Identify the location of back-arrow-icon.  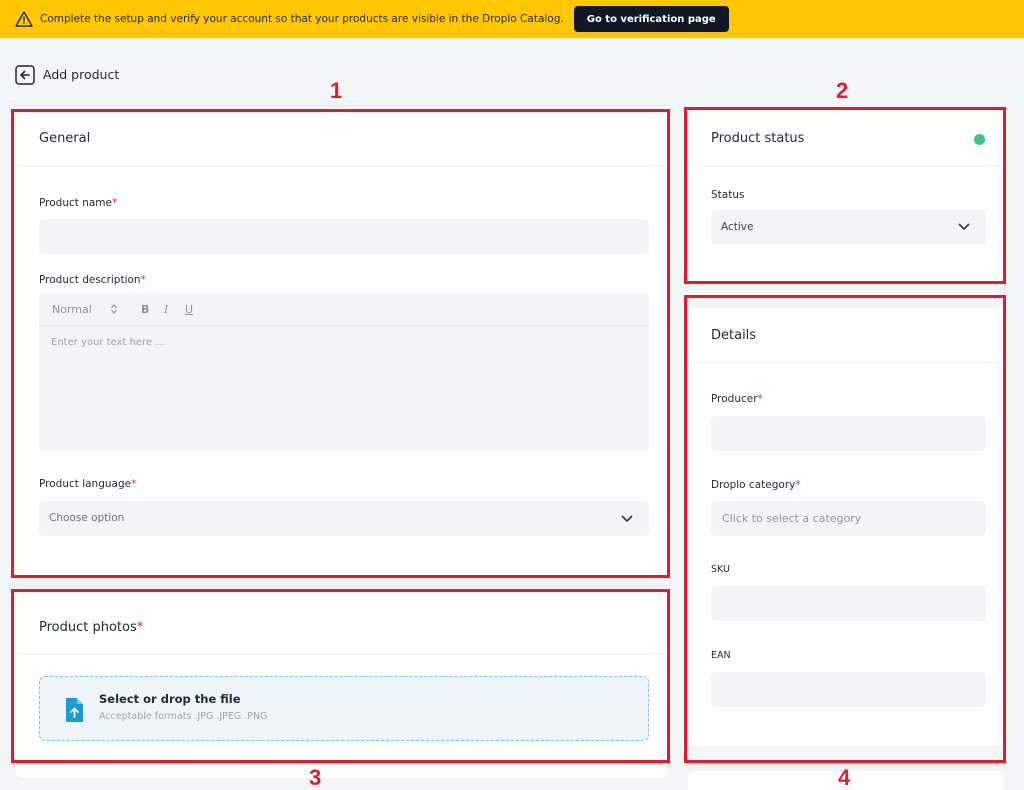
(25, 75).